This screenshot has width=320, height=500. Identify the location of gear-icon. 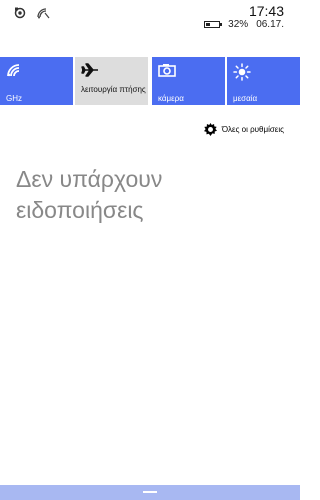
(210, 129).